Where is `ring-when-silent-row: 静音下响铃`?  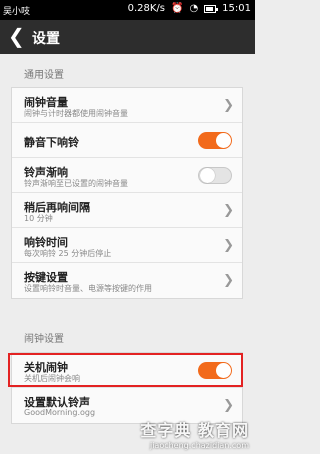
ring-when-silent-row: 静音下响铃 is located at coordinates (127, 140).